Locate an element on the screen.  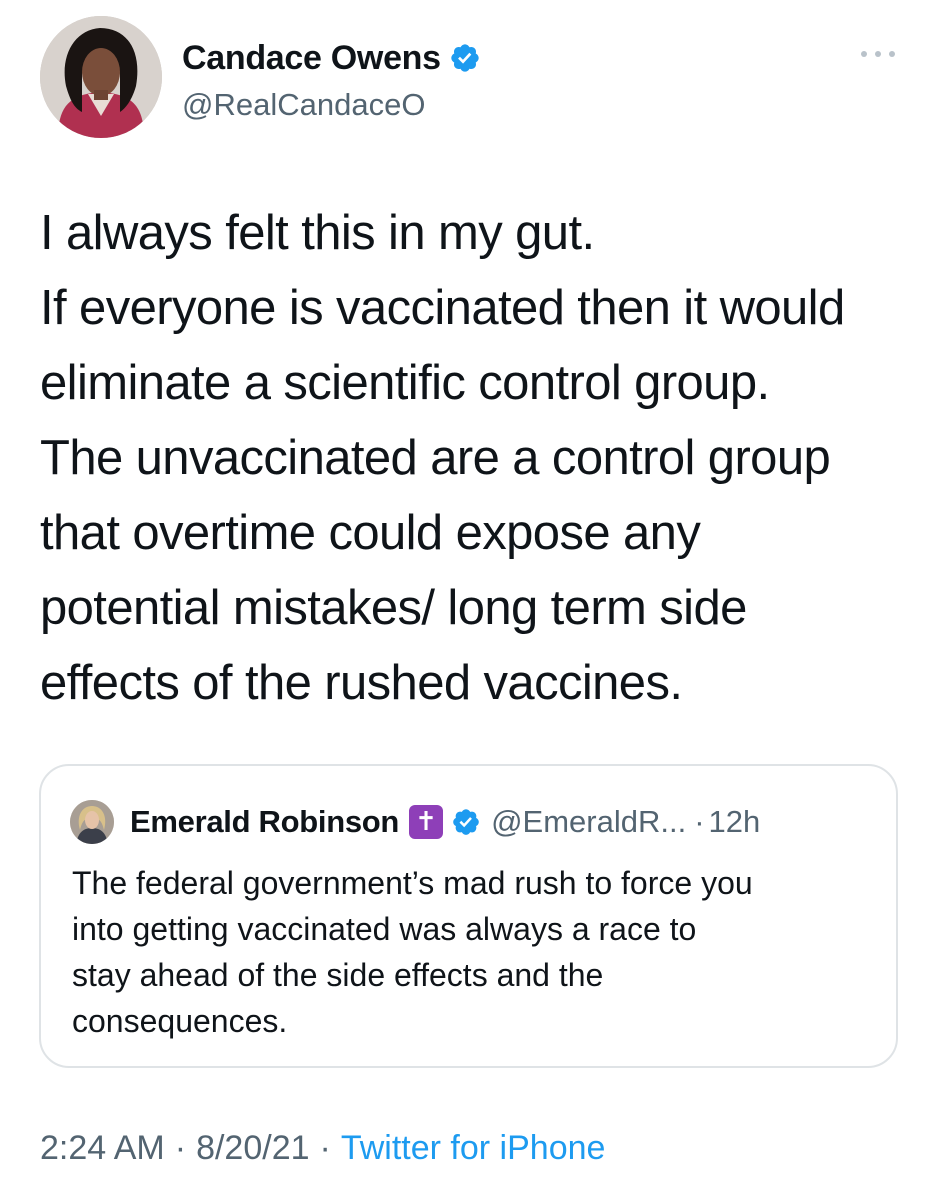
avatar-image is located at coordinates (101, 77).